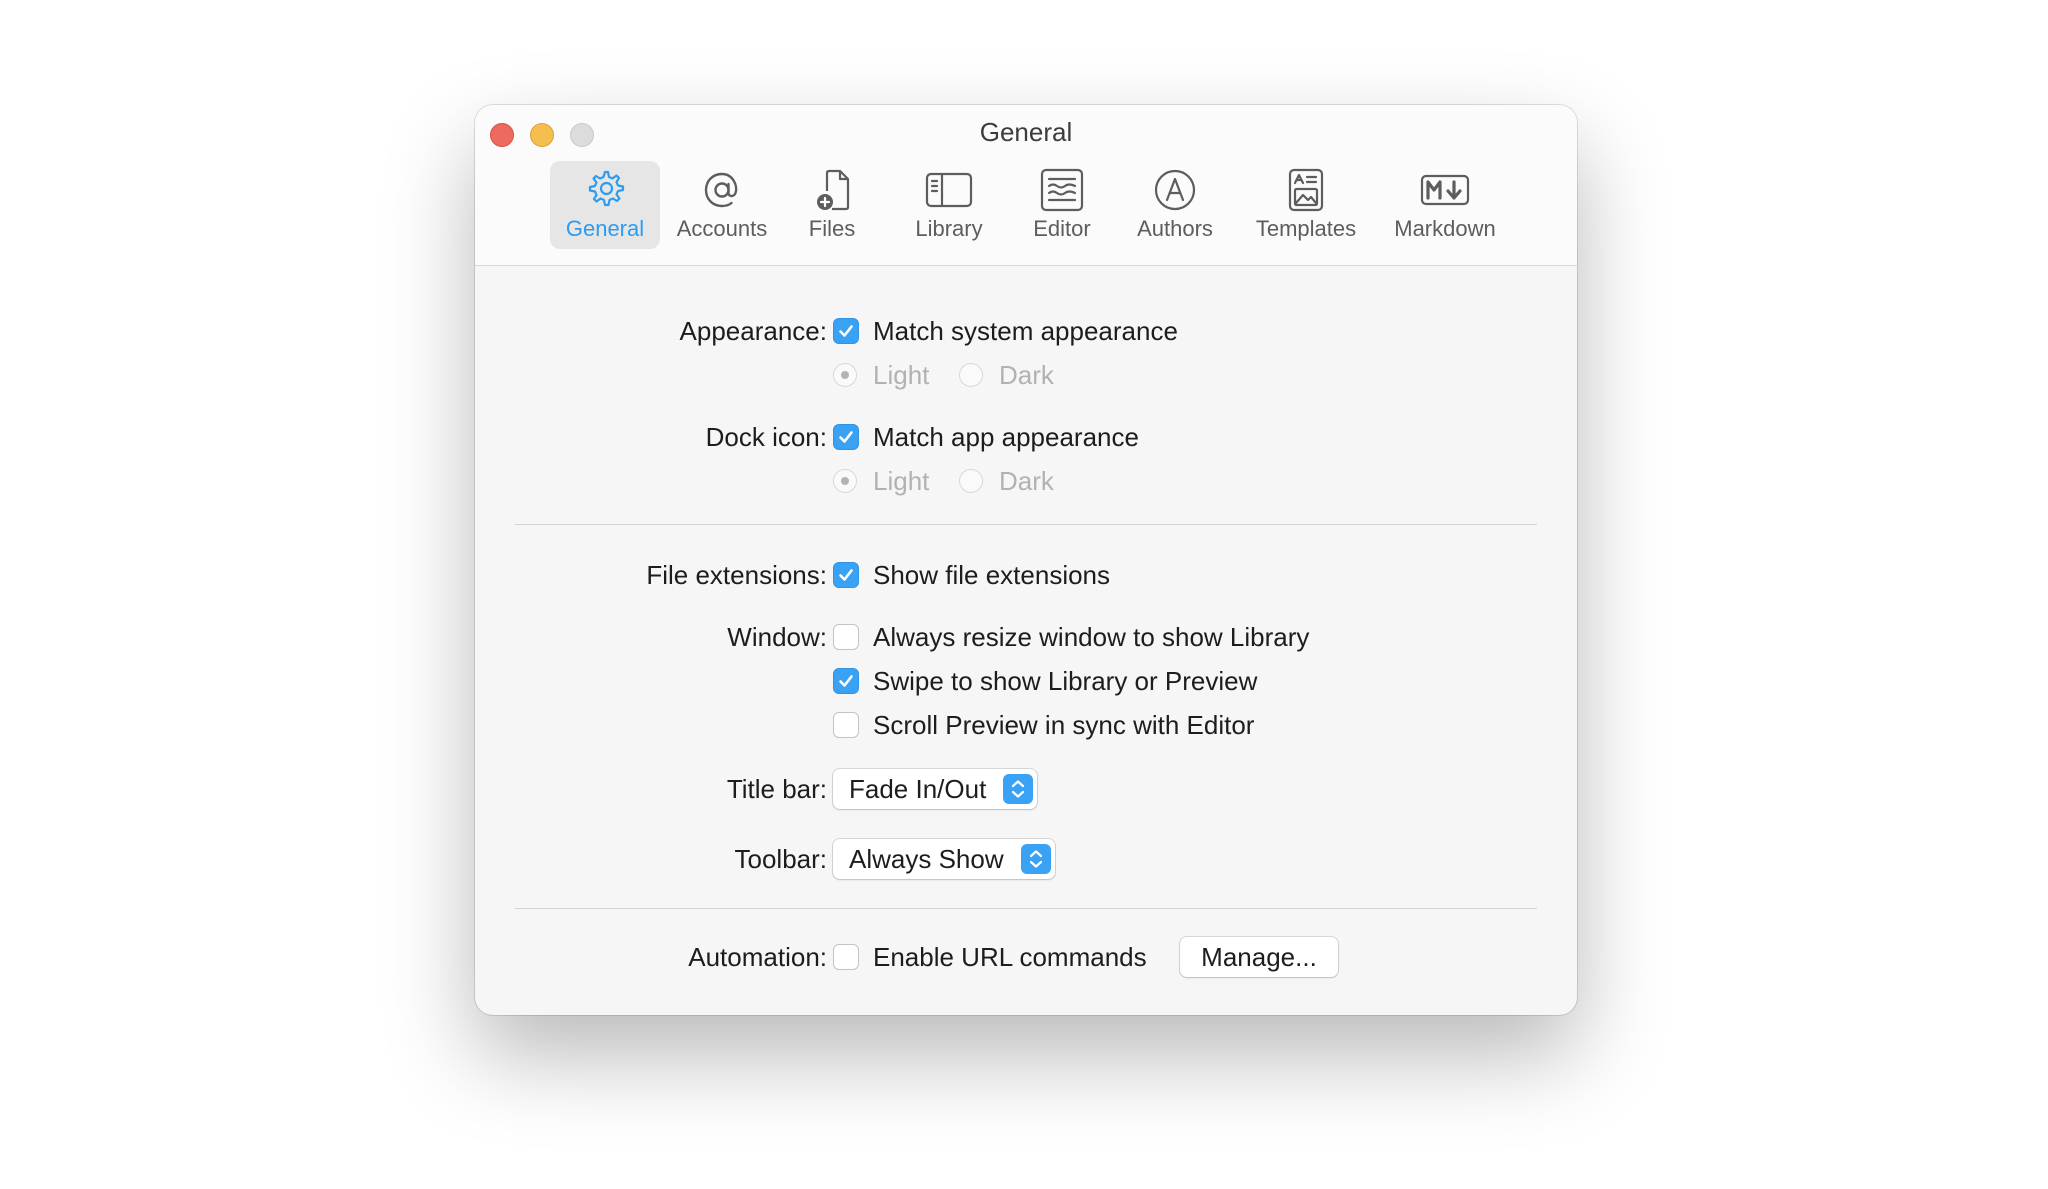 The width and height of the screenshot is (2048, 1189). Describe the element at coordinates (1026, 132) in the screenshot. I see `window-title: General` at that location.